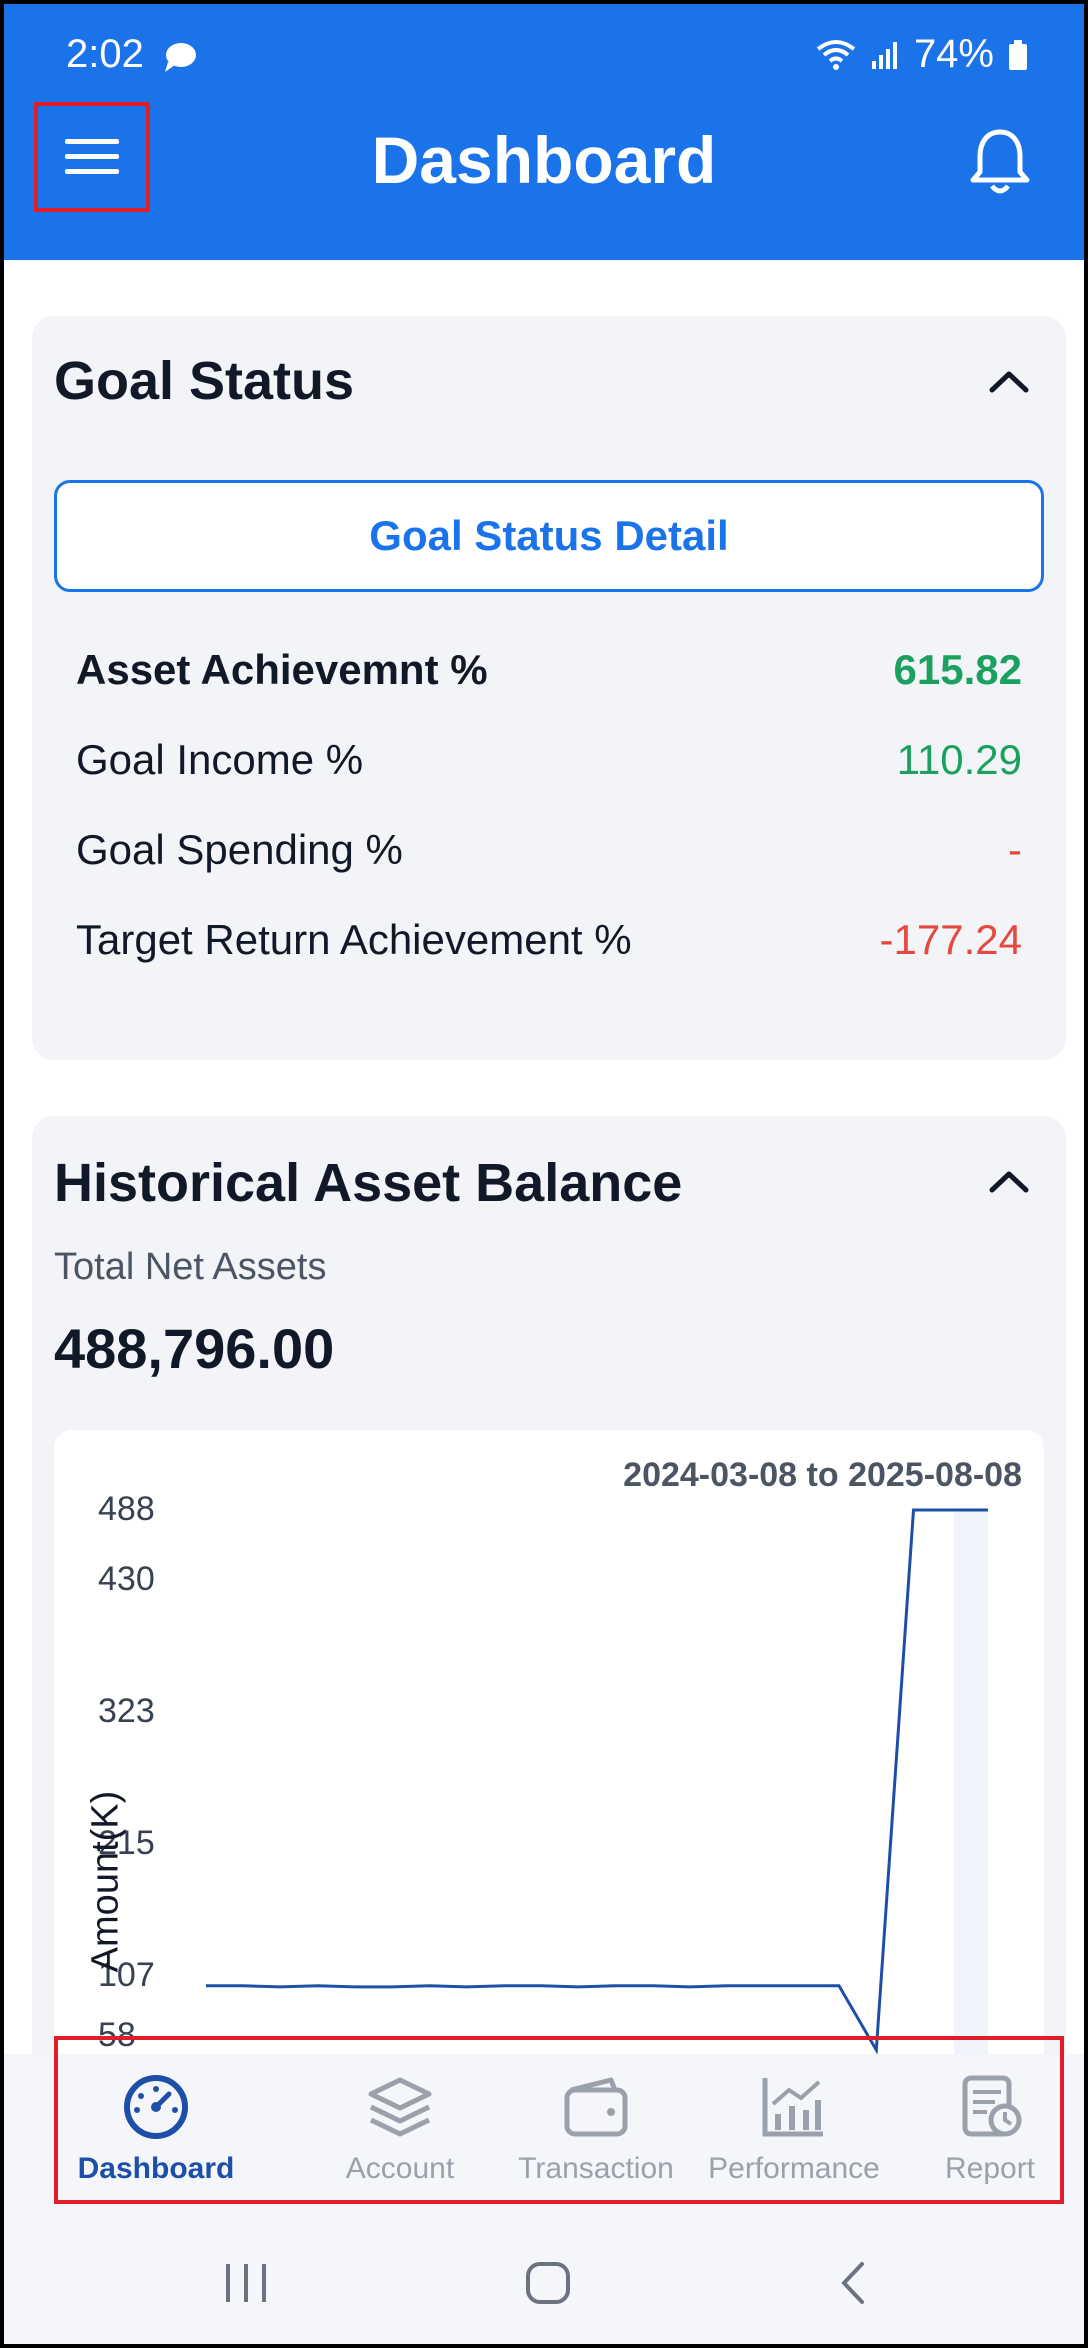 Image resolution: width=1088 pixels, height=2348 pixels. What do you see at coordinates (544, 160) in the screenshot?
I see `page-title: Dashboard` at bounding box center [544, 160].